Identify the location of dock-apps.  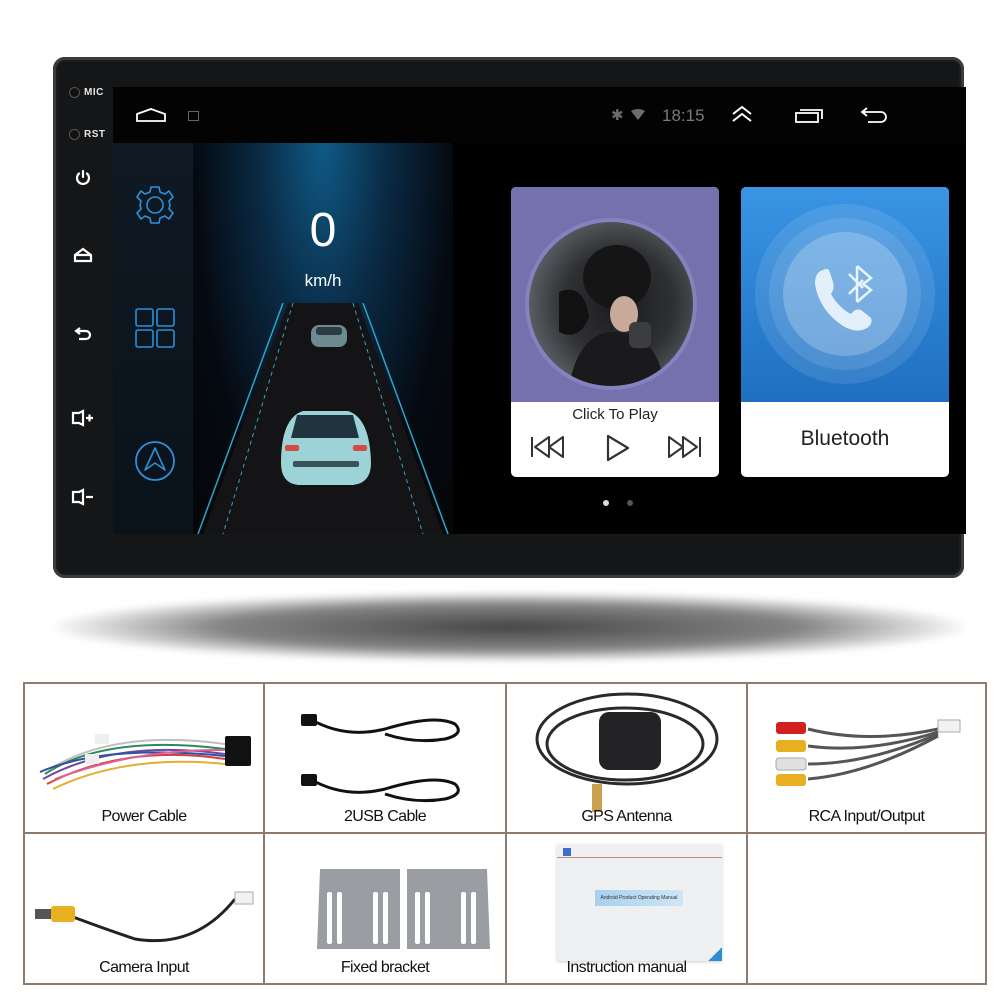
(155, 328).